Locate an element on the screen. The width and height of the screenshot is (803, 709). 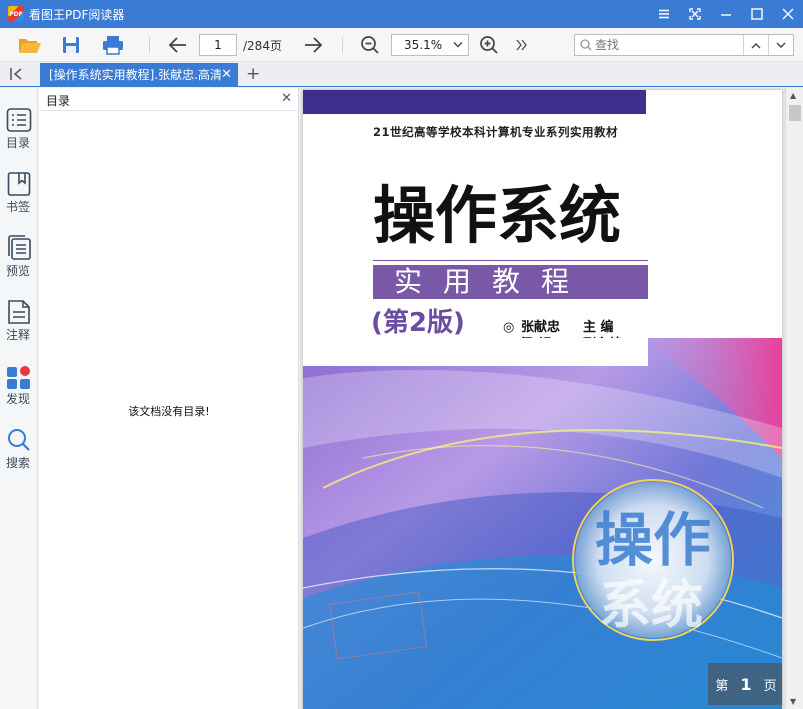
zoom-in-icon is located at coordinates (489, 45).